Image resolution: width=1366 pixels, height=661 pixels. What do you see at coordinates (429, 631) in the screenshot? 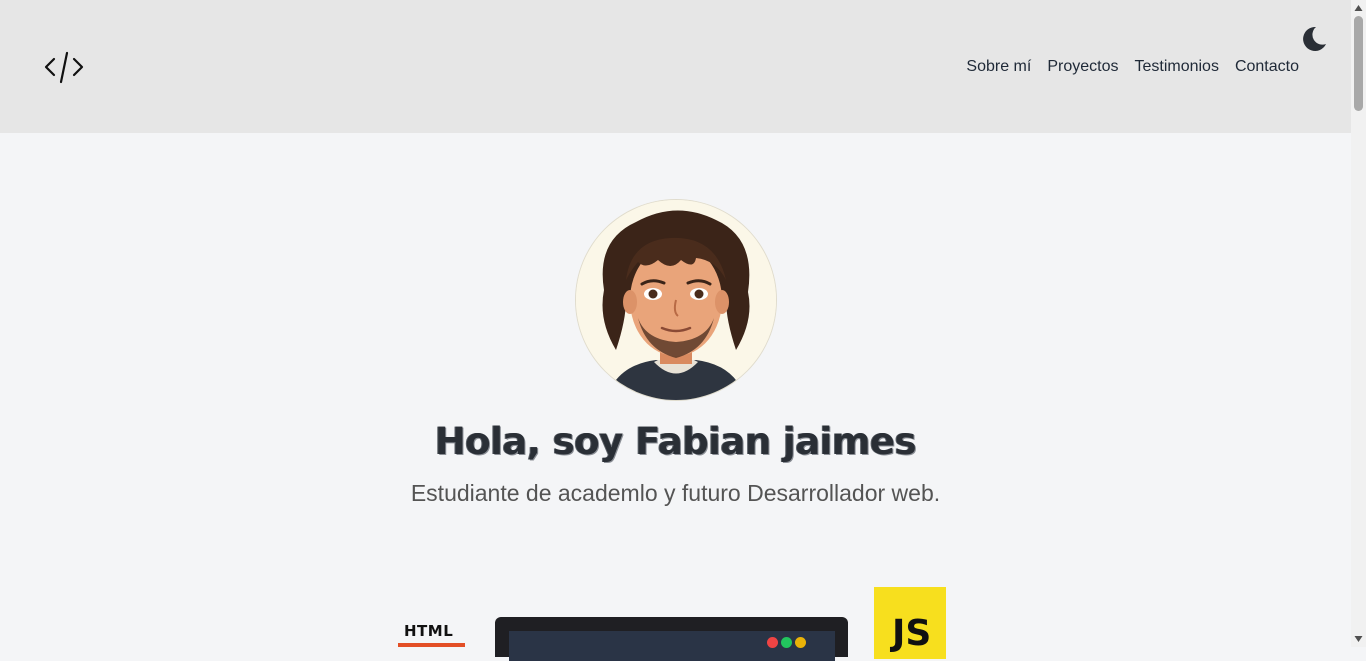
I see `html-logo-label: HTML` at bounding box center [429, 631].